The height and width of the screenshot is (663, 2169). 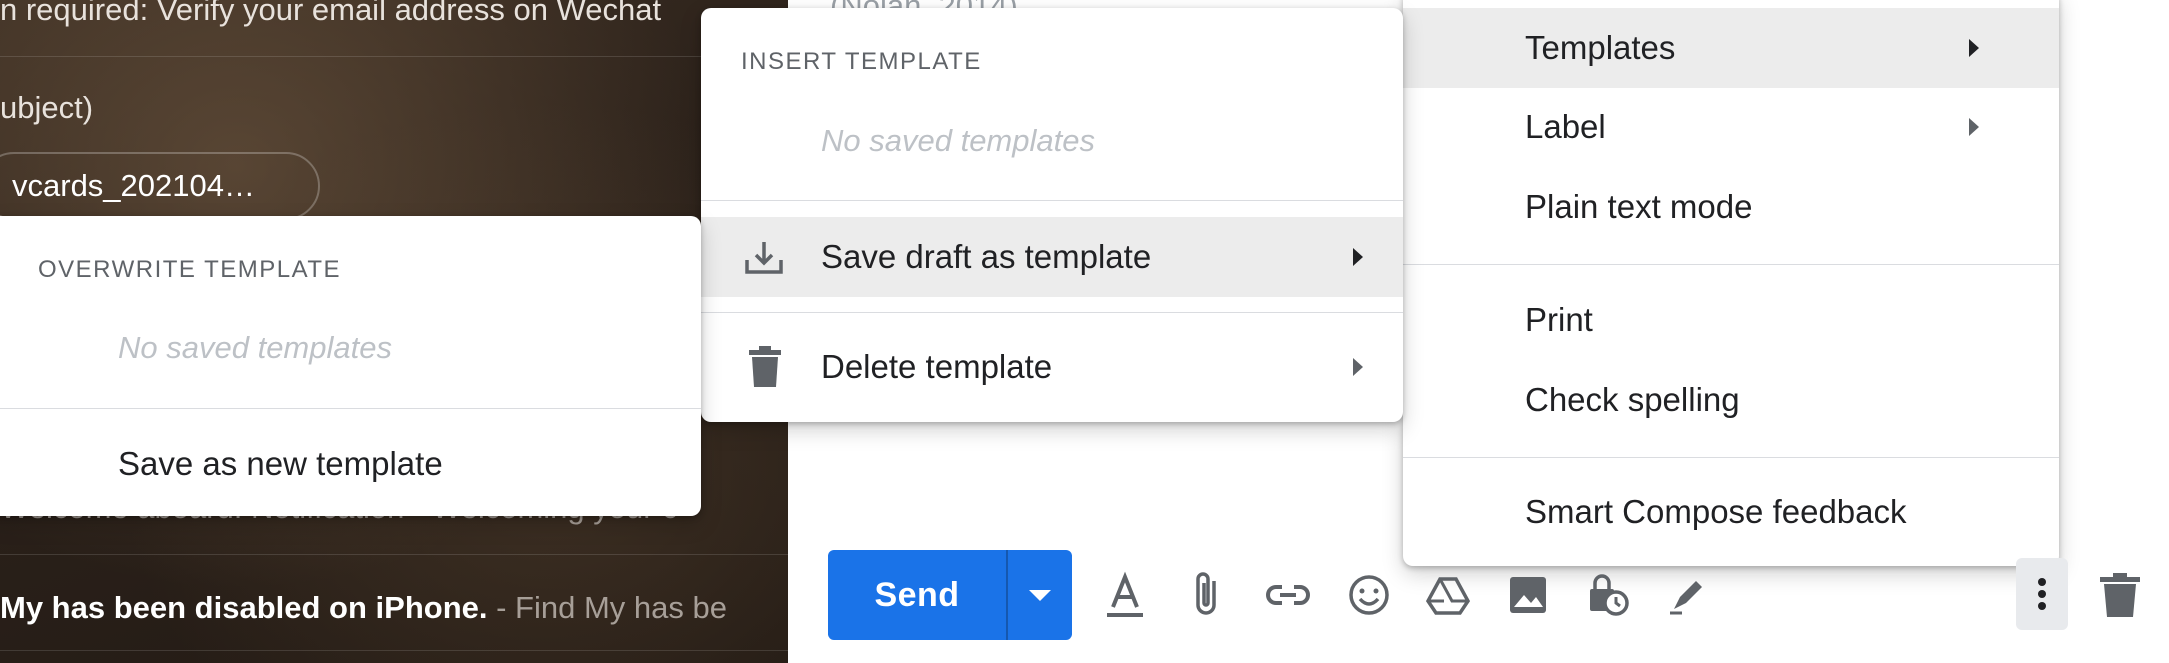 I want to click on emoji-icon, so click(x=1369, y=595).